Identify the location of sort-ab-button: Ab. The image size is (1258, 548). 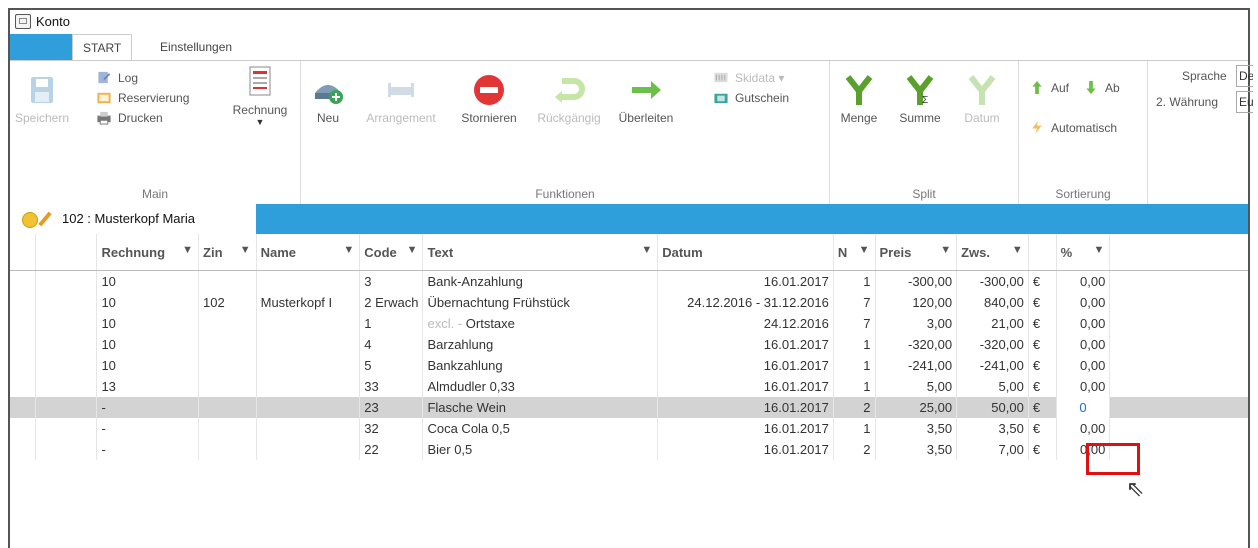
(1101, 88).